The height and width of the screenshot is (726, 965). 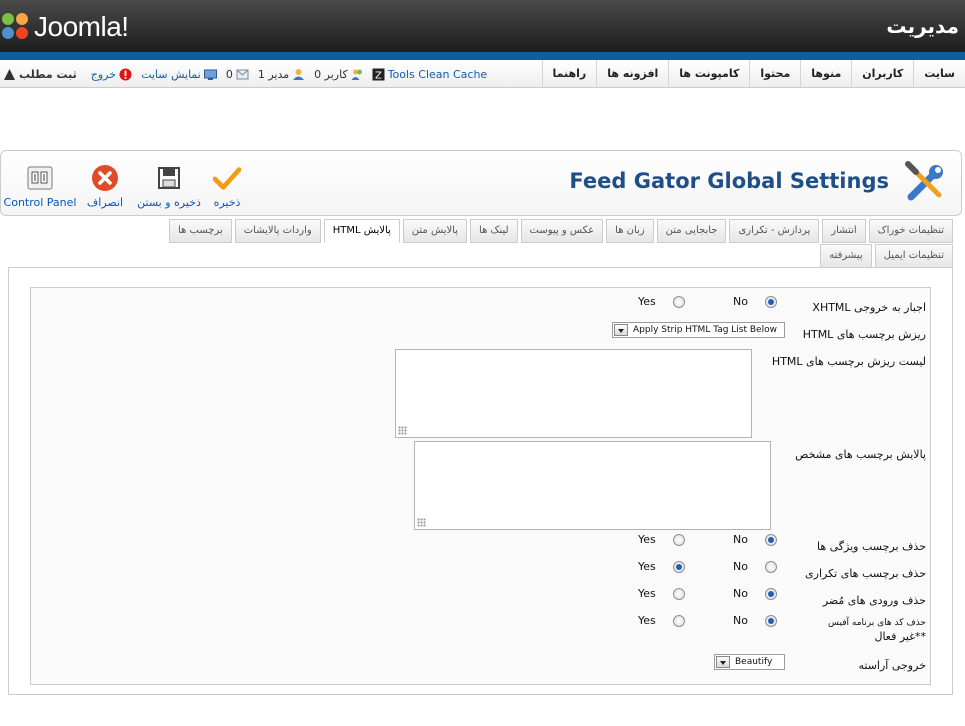 I want to click on tab-text-replace: جابجایی متن, so click(x=691, y=231).